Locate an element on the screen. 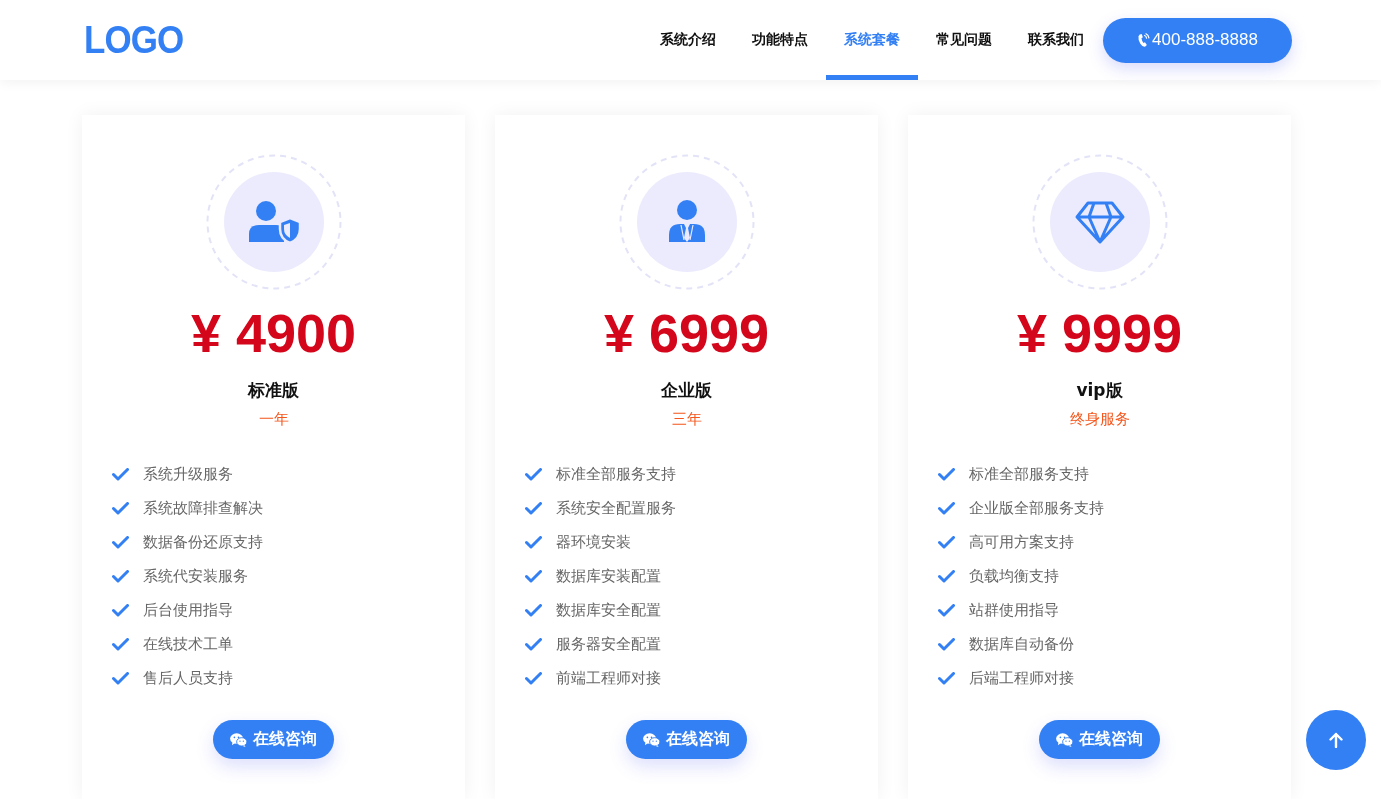 This screenshot has height=799, width=1381. nav-link: 系统介绍 is located at coordinates (688, 40).